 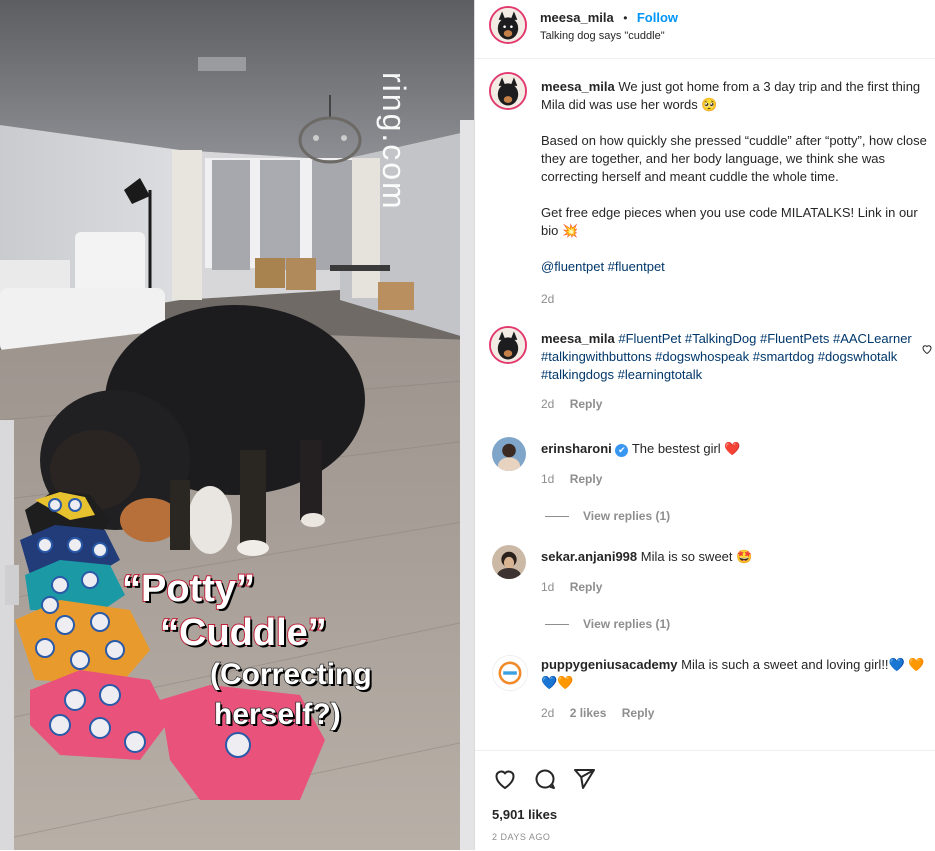 I want to click on audio-label: Talking dog says "cuddle", so click(x=602, y=36).